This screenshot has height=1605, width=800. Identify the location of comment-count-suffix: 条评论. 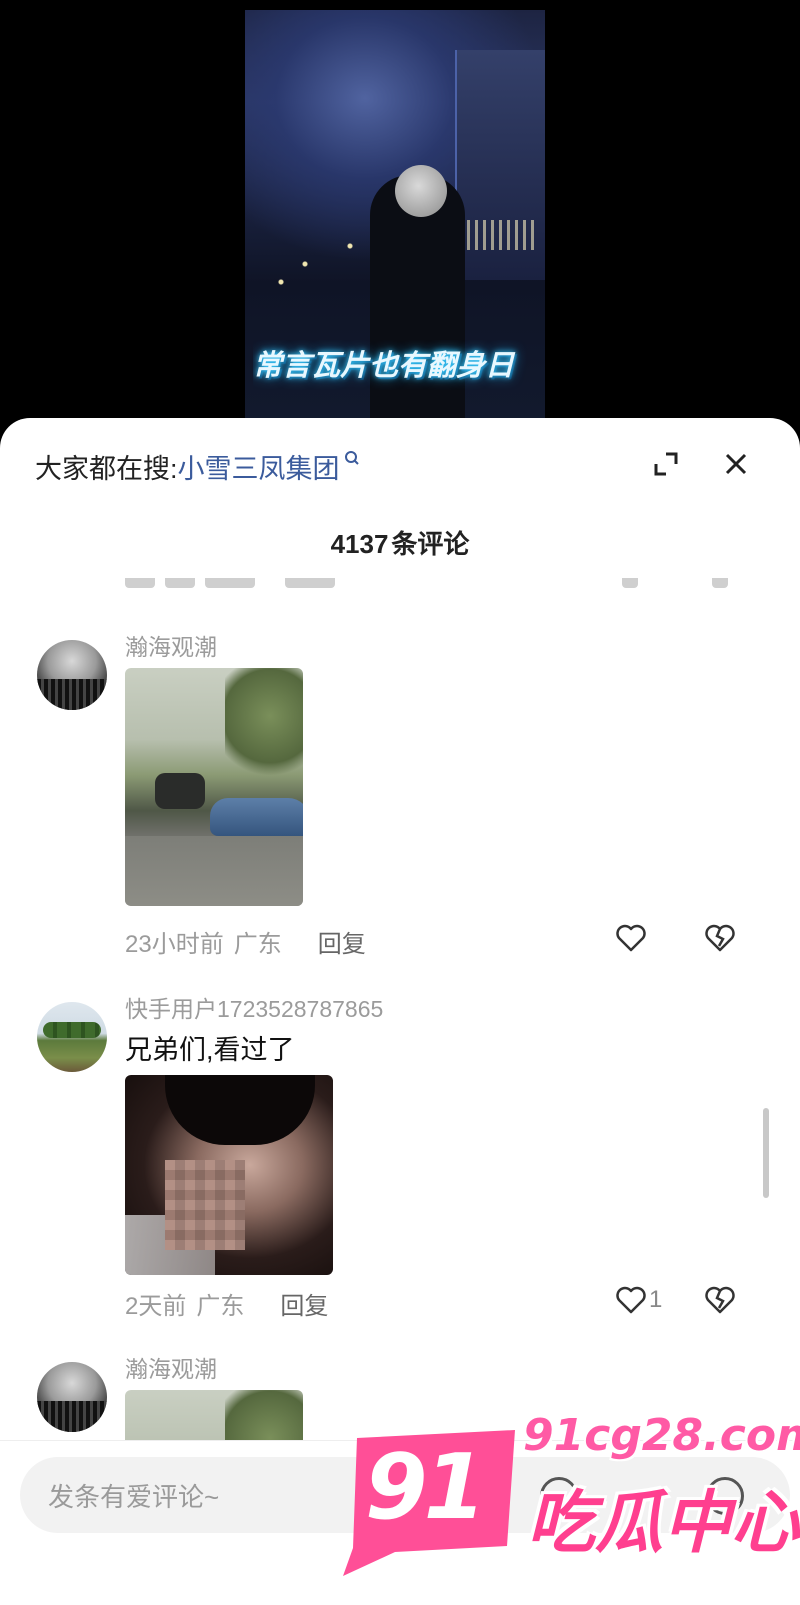
(430, 544).